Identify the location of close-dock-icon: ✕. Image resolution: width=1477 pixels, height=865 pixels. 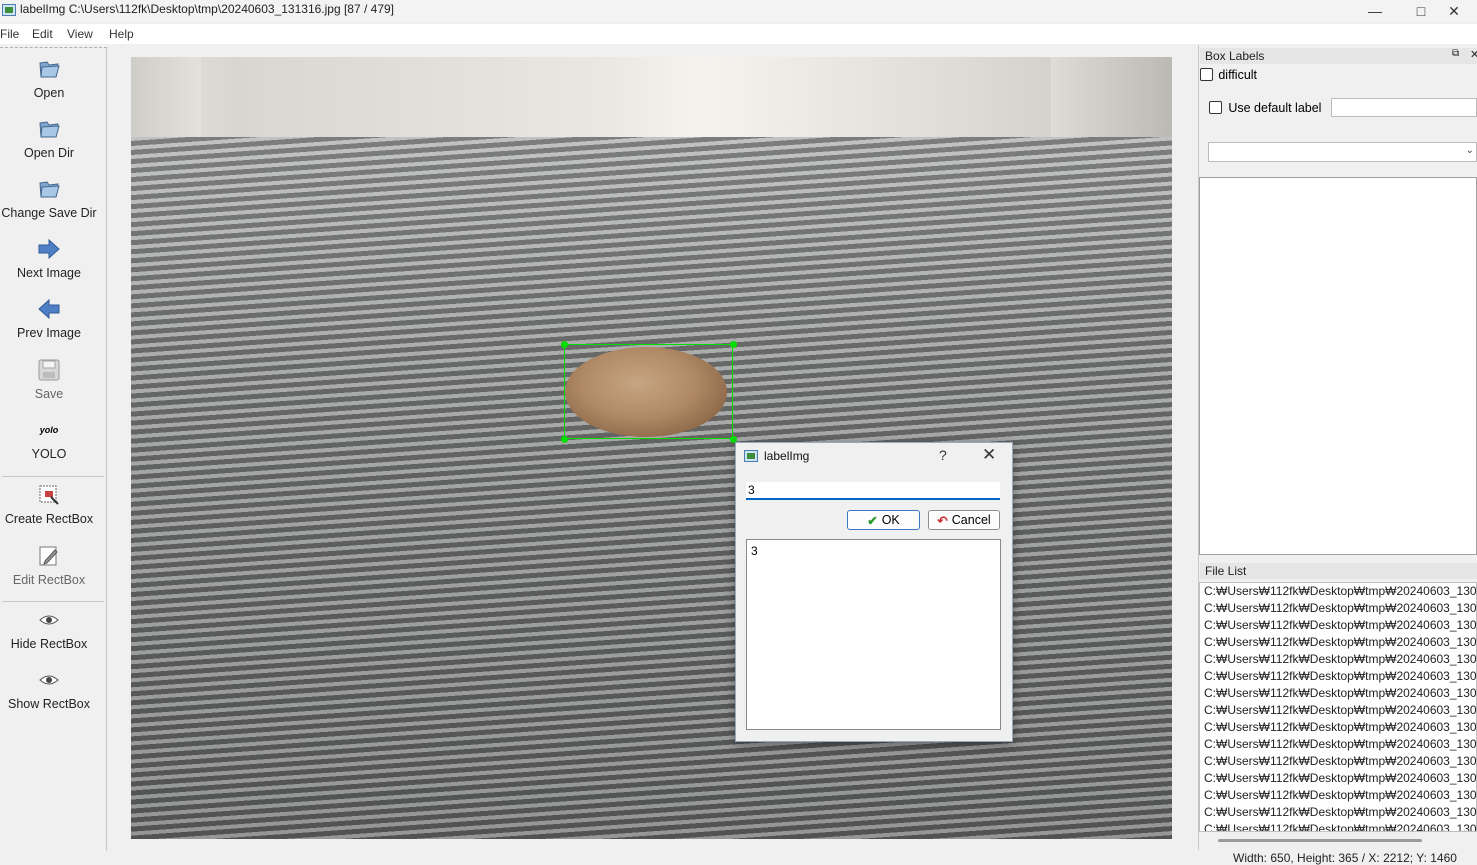
(1473, 54).